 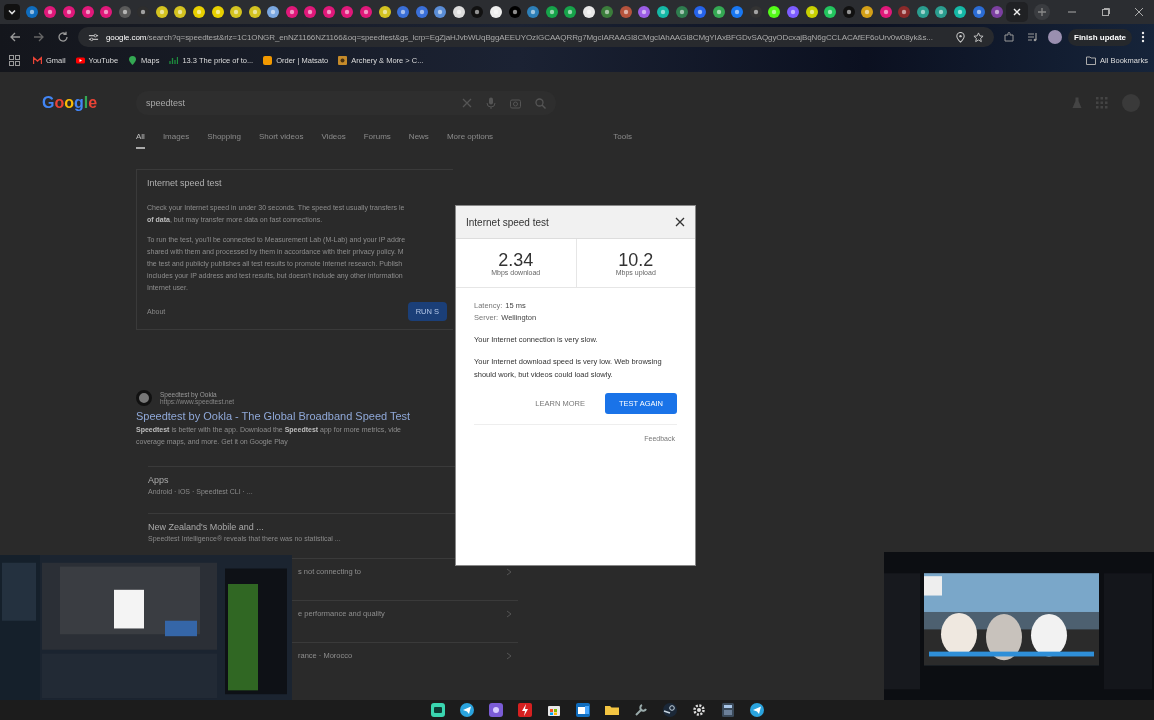 What do you see at coordinates (507, 222) in the screenshot?
I see `dialog-title: Internet speed test` at bounding box center [507, 222].